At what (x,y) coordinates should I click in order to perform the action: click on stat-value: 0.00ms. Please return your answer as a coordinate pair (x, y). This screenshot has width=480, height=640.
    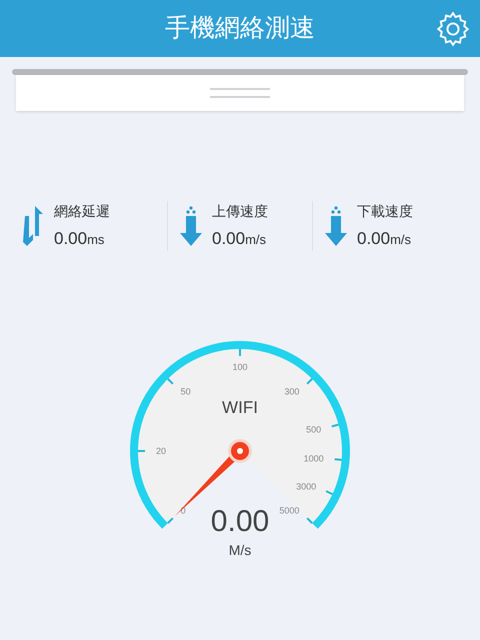
    Looking at the image, I should click on (80, 239).